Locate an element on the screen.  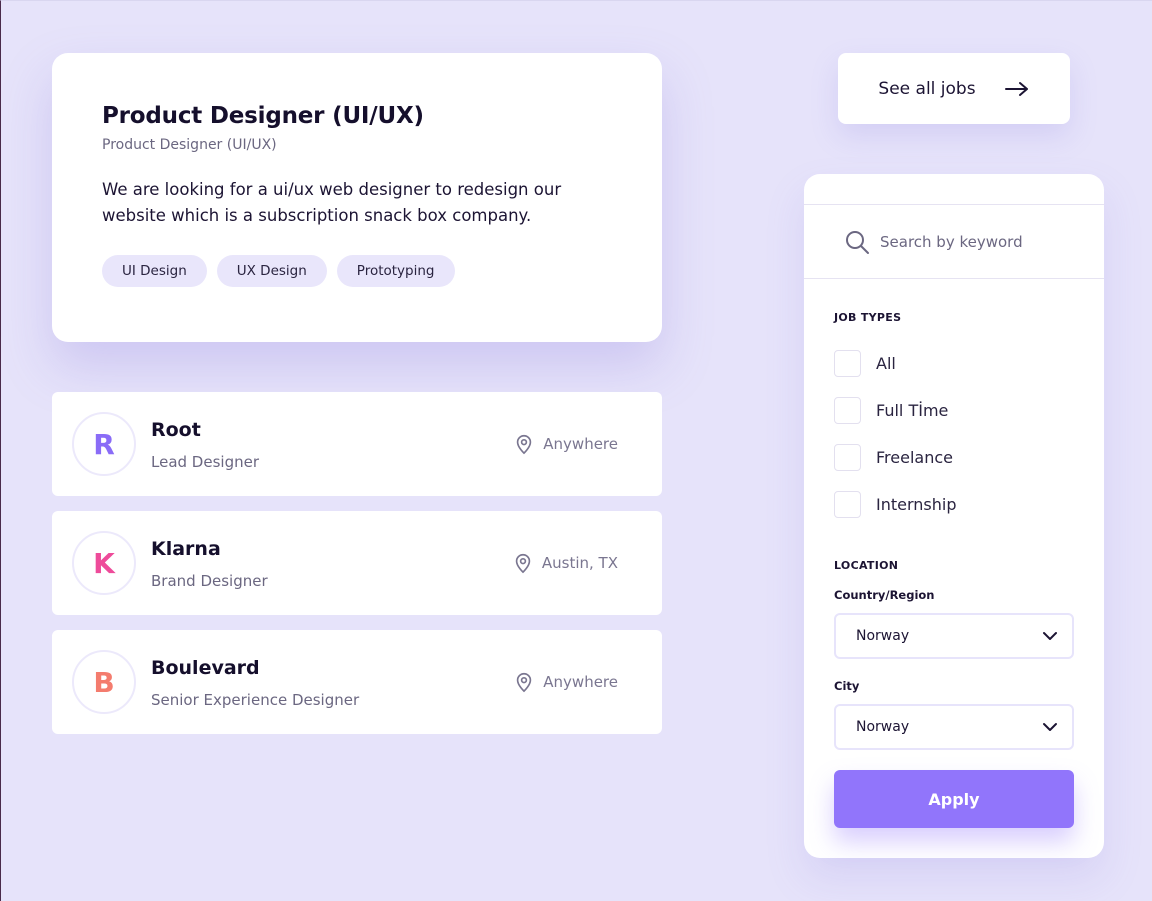
company-initial: K is located at coordinates (104, 563).